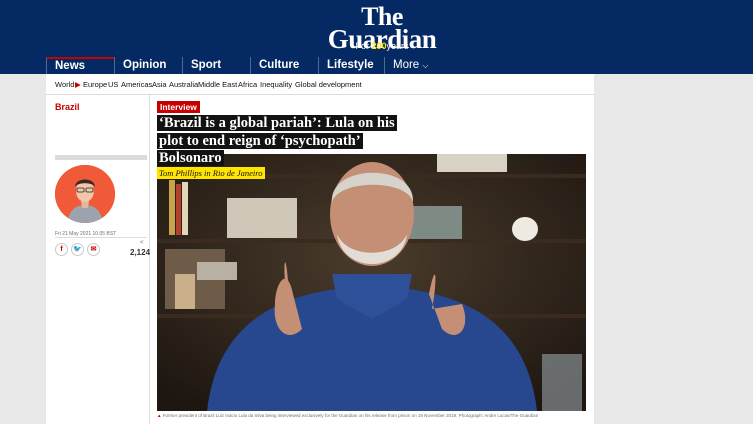 The image size is (753, 424). I want to click on subnav-us: US, so click(113, 84).